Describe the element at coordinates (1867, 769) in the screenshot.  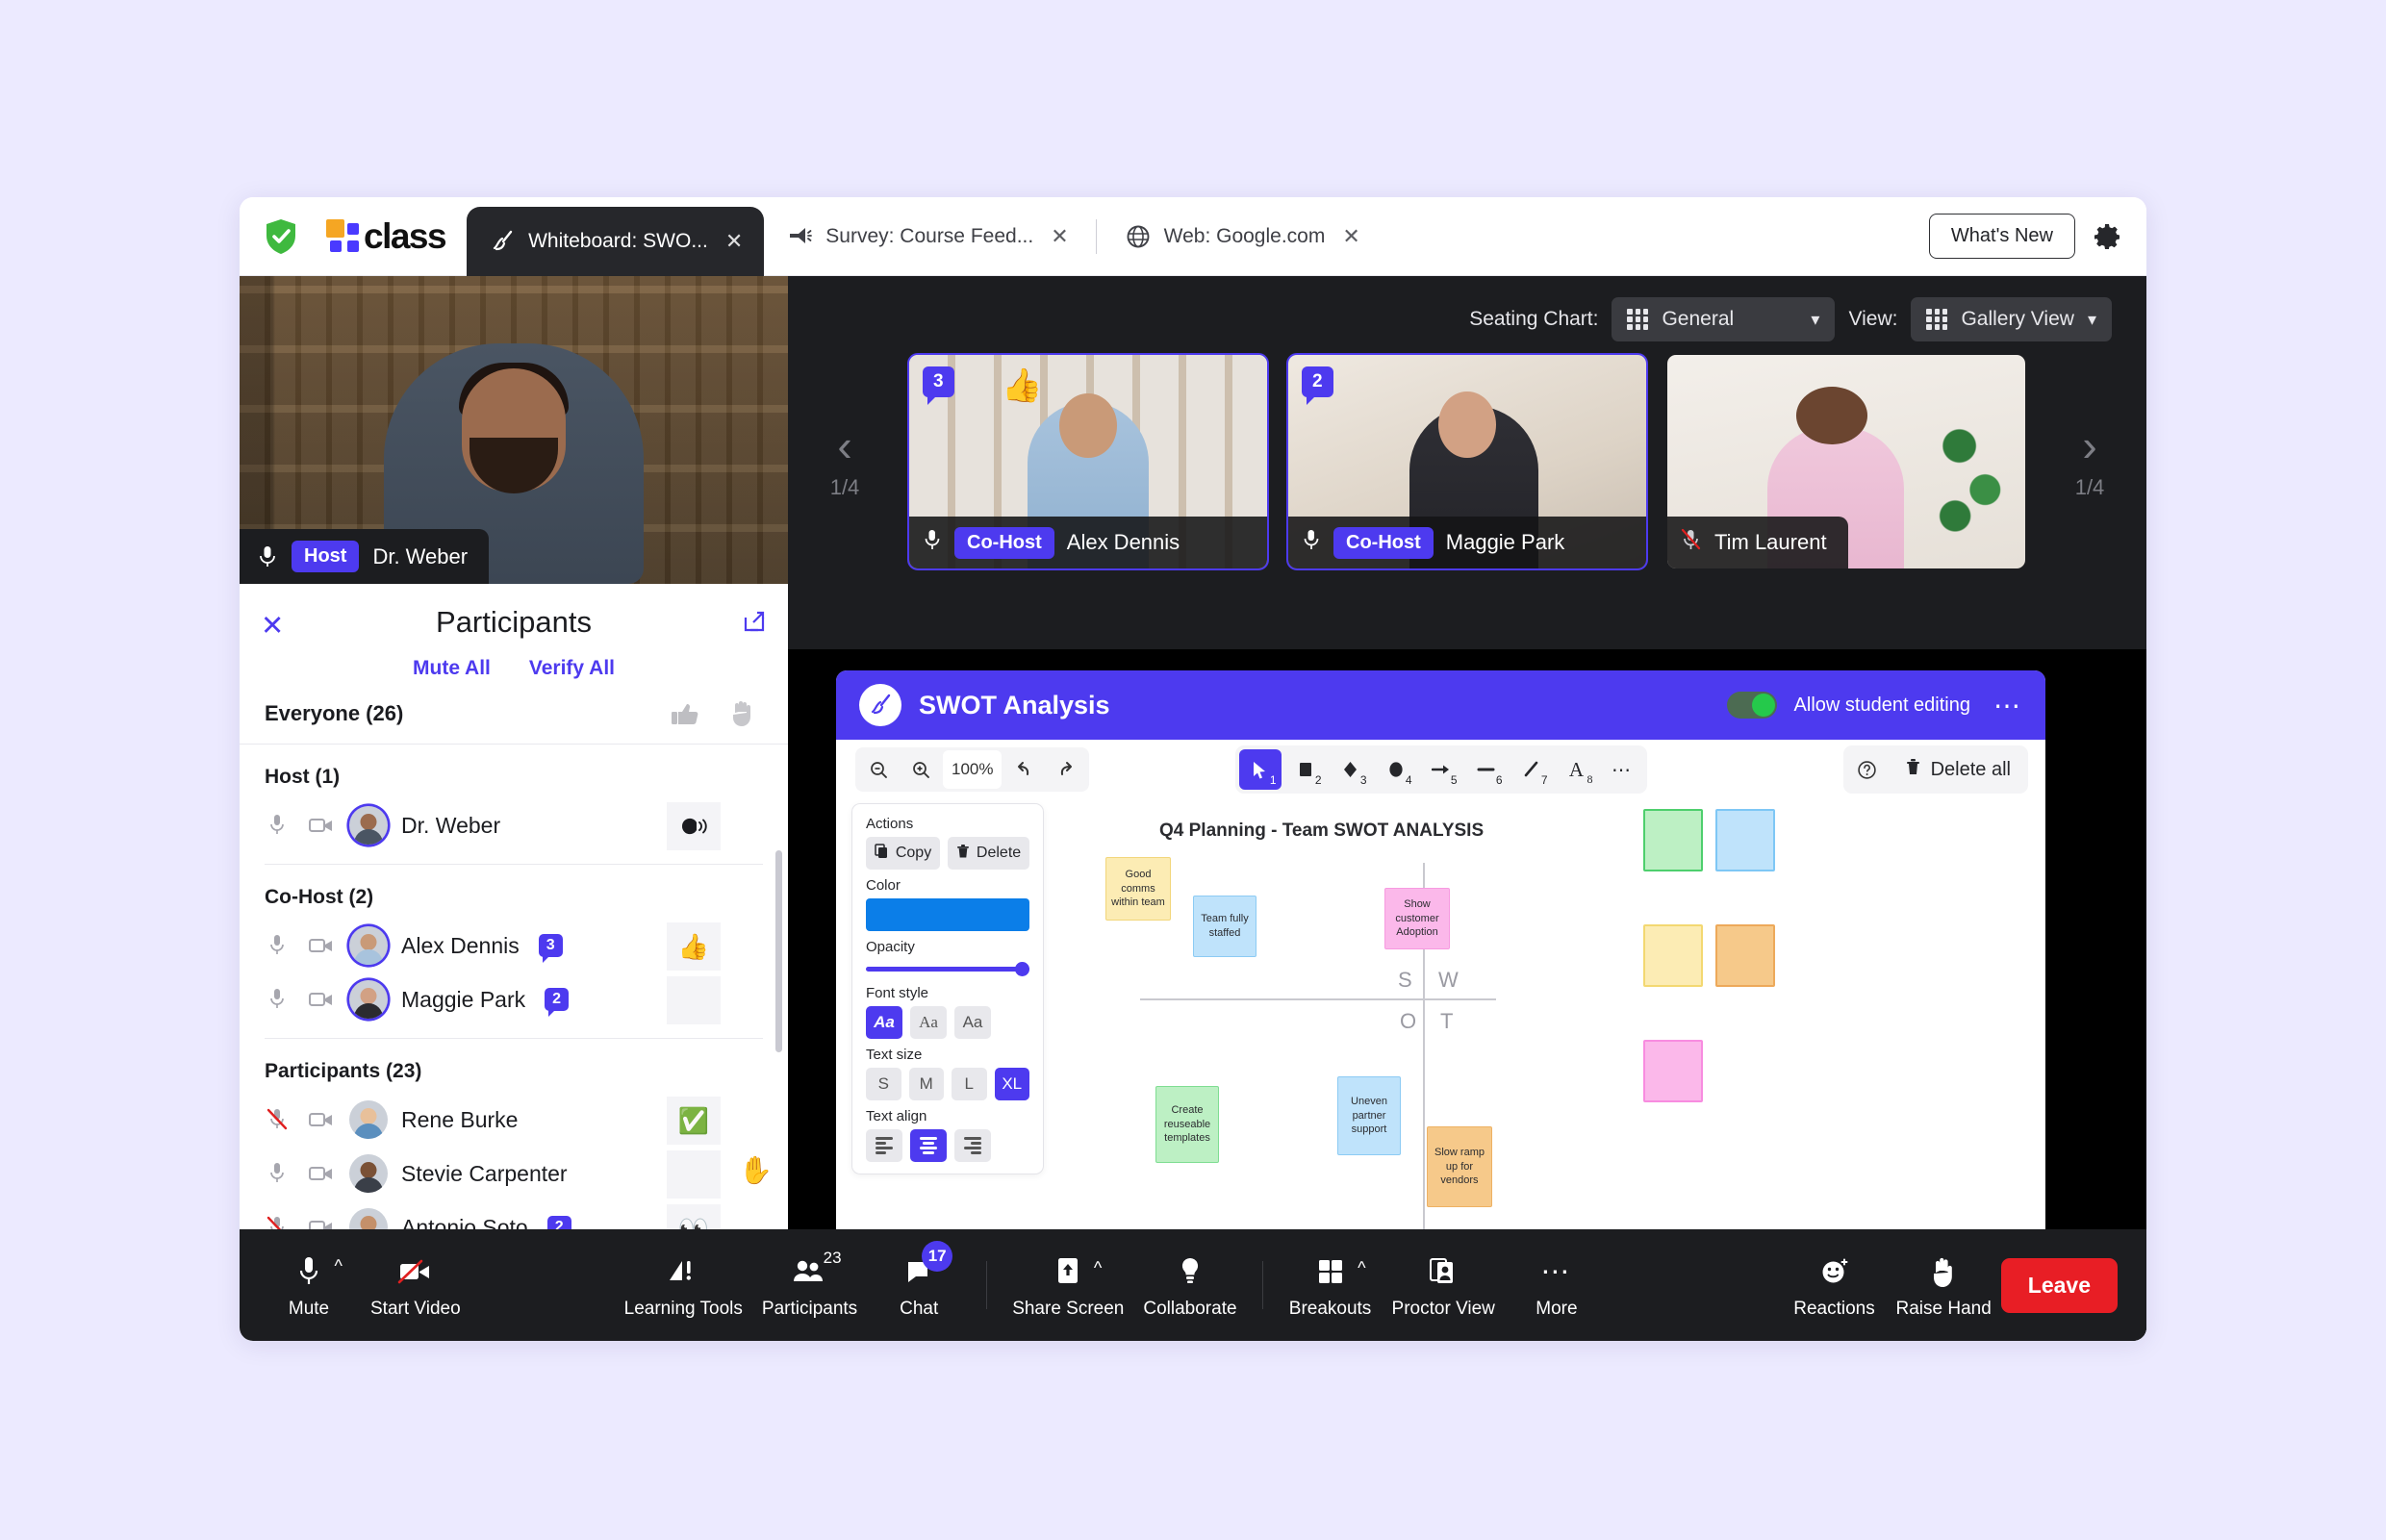
I see `help-circle-icon` at that location.